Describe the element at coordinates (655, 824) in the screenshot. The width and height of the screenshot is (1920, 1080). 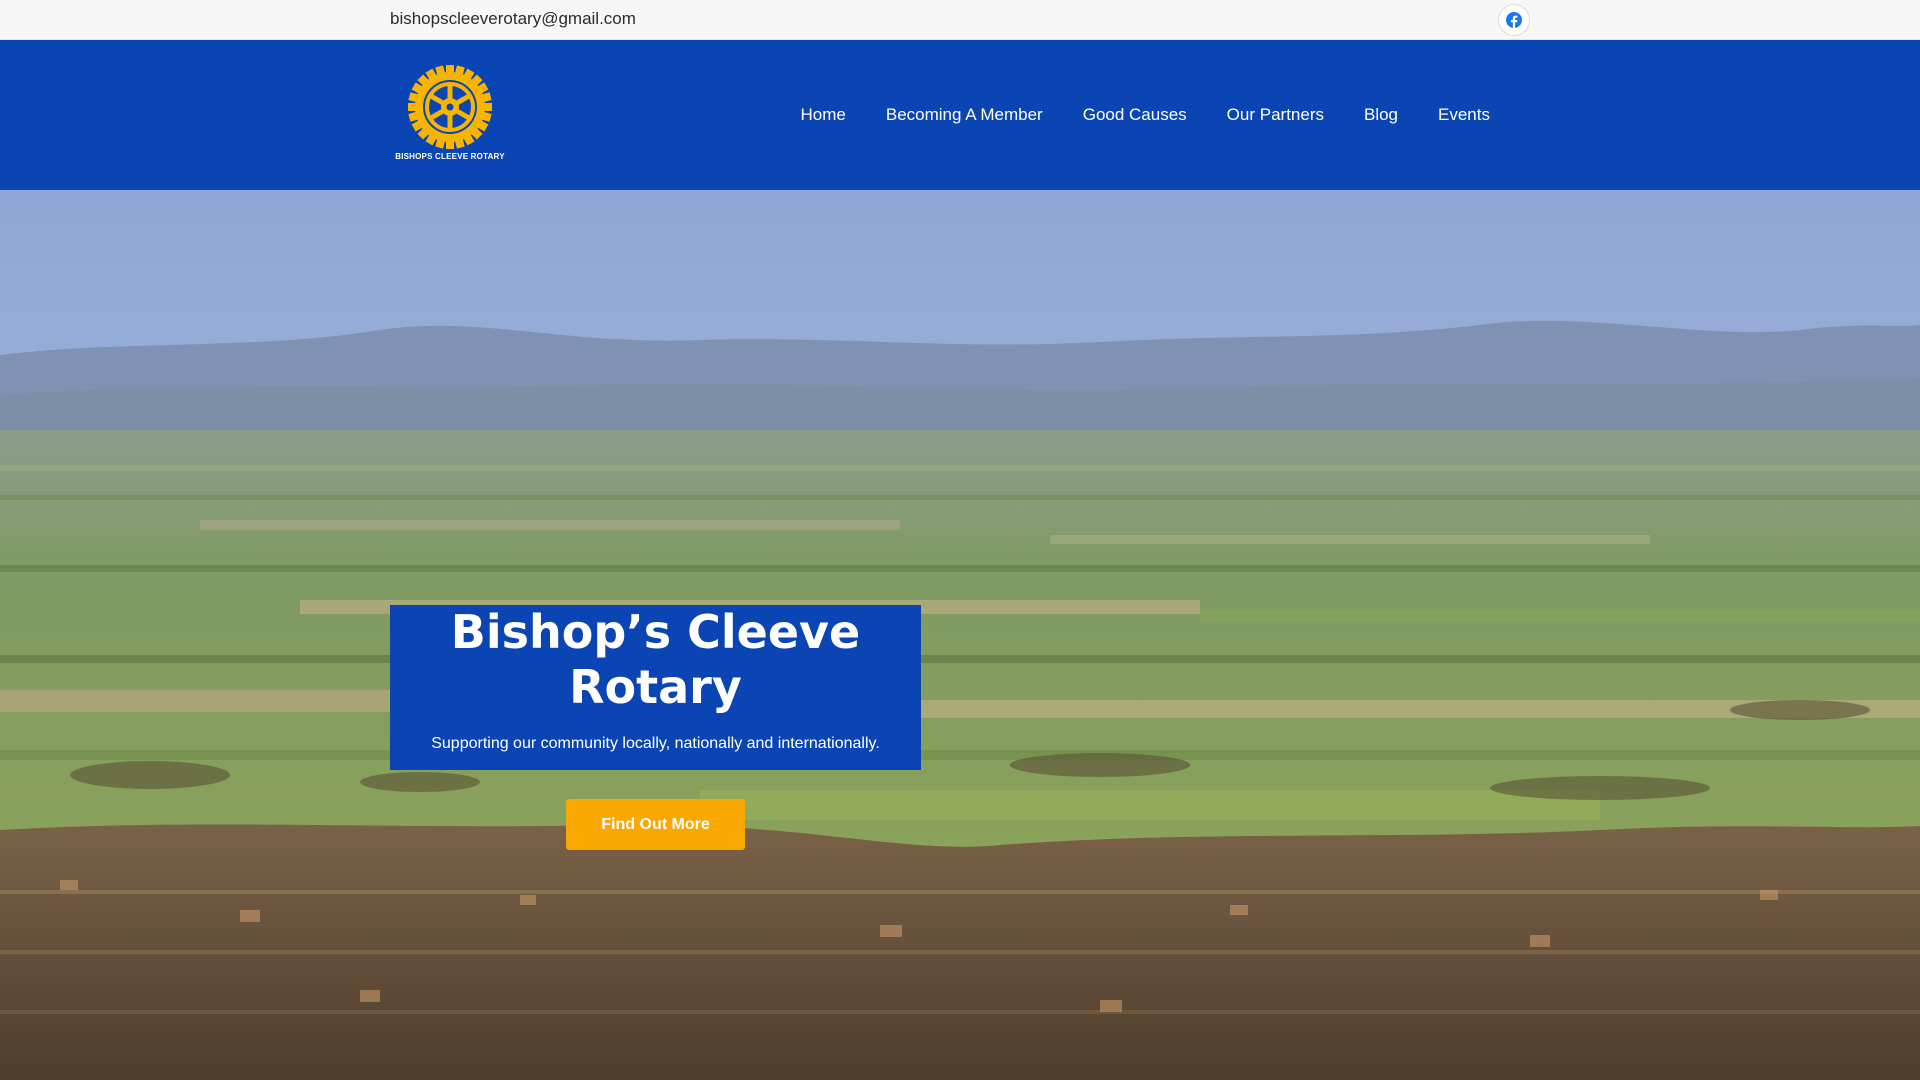
I see `find-out-more-button: Find Out More` at that location.